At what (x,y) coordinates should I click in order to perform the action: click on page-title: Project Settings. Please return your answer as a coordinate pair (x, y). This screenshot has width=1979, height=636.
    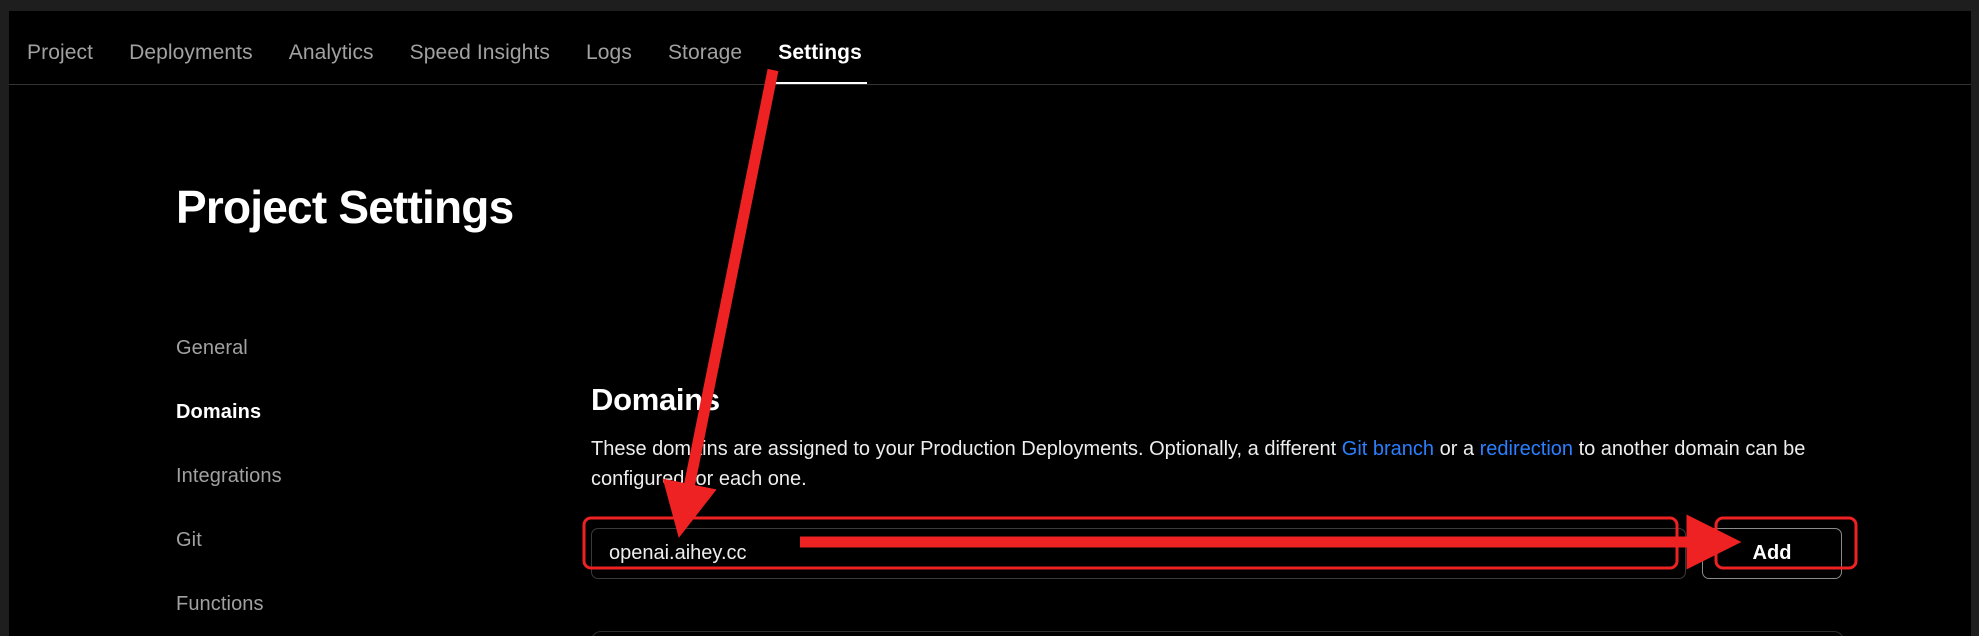
    Looking at the image, I should click on (345, 206).